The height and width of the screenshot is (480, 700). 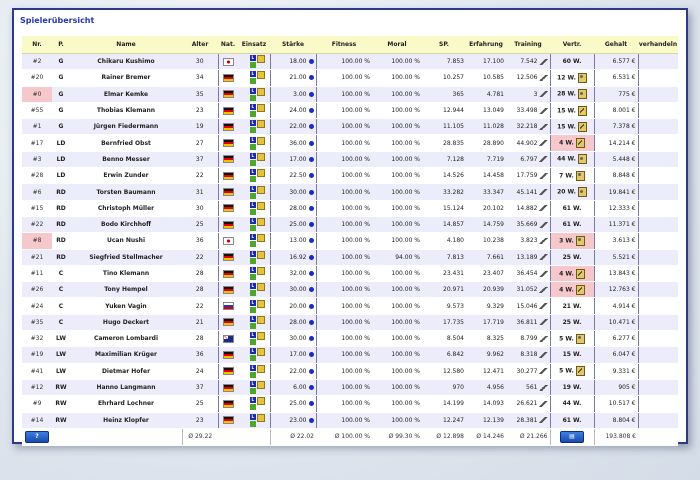 I want to click on col-name: Name, so click(x=126, y=45).